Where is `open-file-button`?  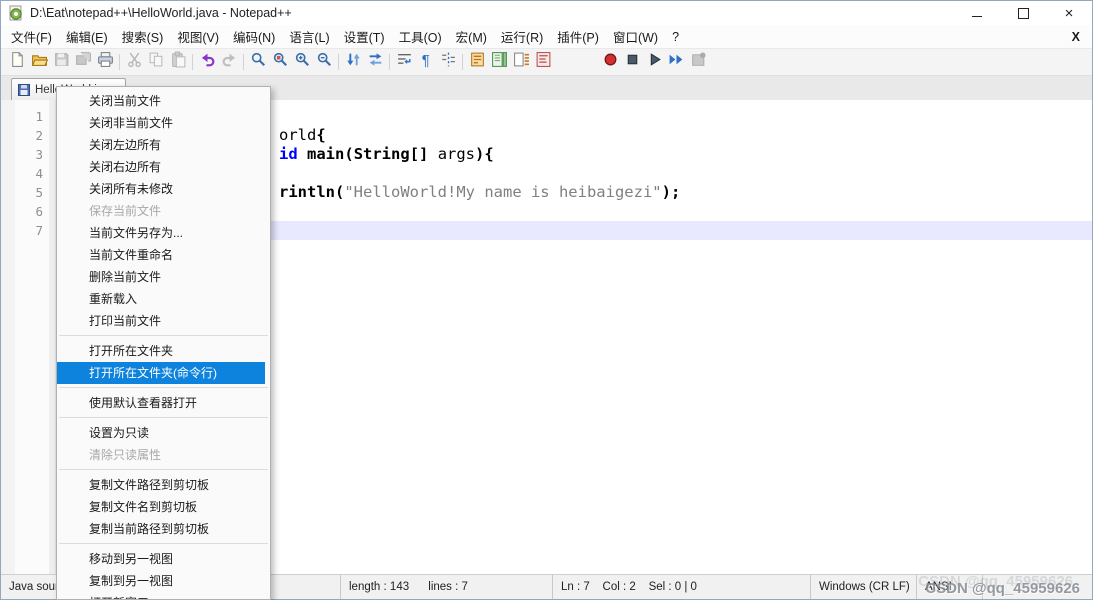
open-file-button is located at coordinates (39, 62).